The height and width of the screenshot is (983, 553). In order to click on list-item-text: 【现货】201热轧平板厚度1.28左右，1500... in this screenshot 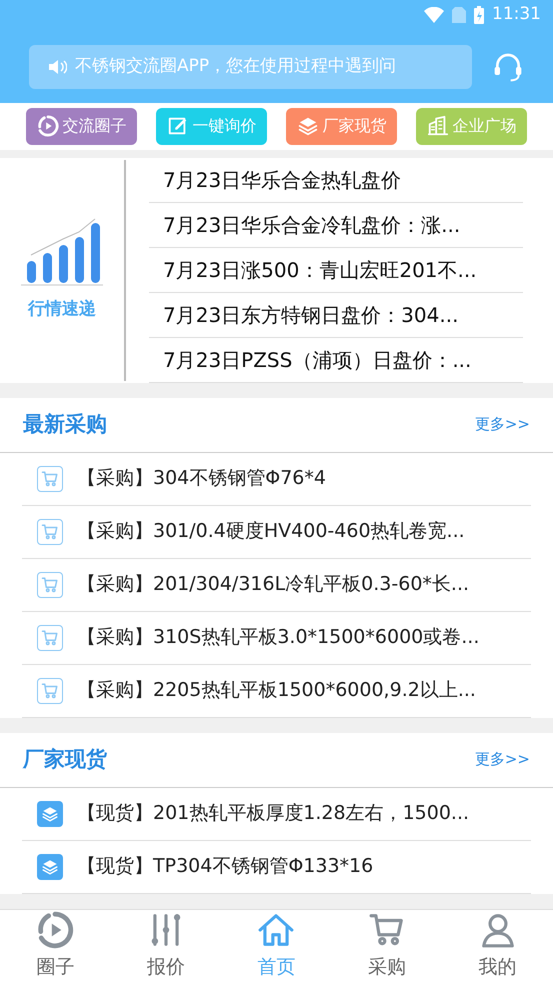, I will do `click(273, 813)`.